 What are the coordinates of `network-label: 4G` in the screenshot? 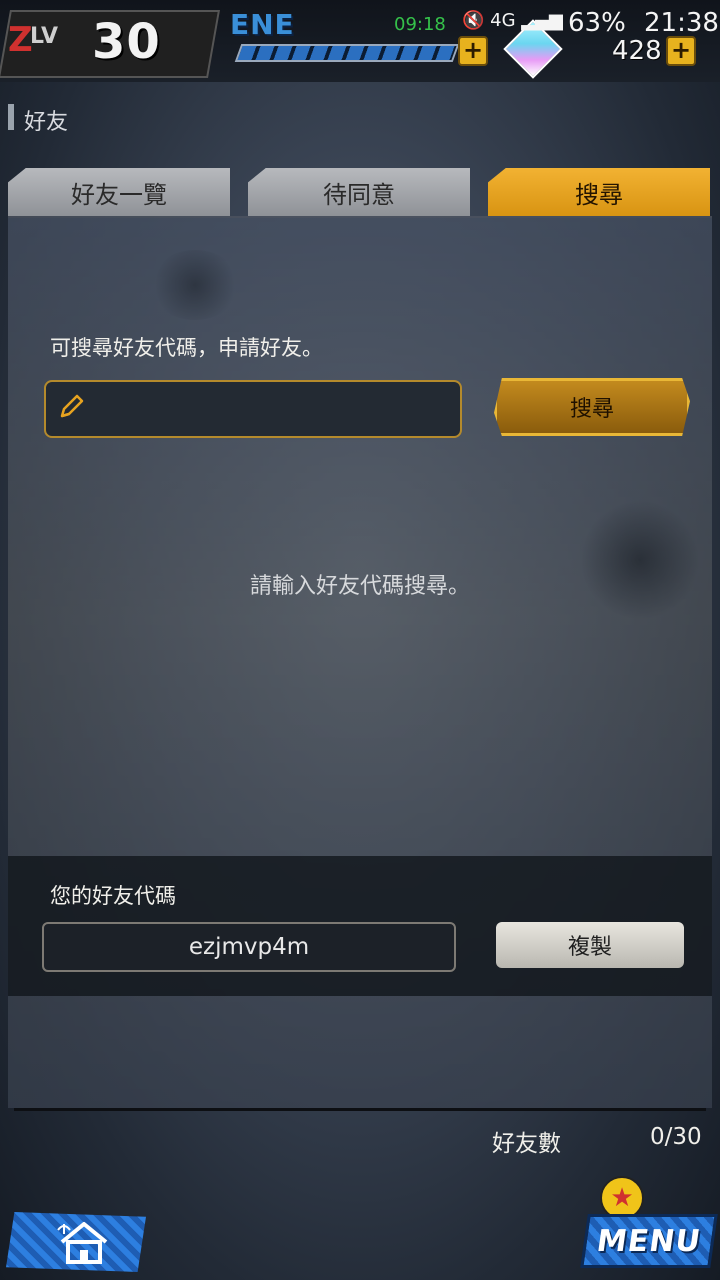 It's located at (503, 20).